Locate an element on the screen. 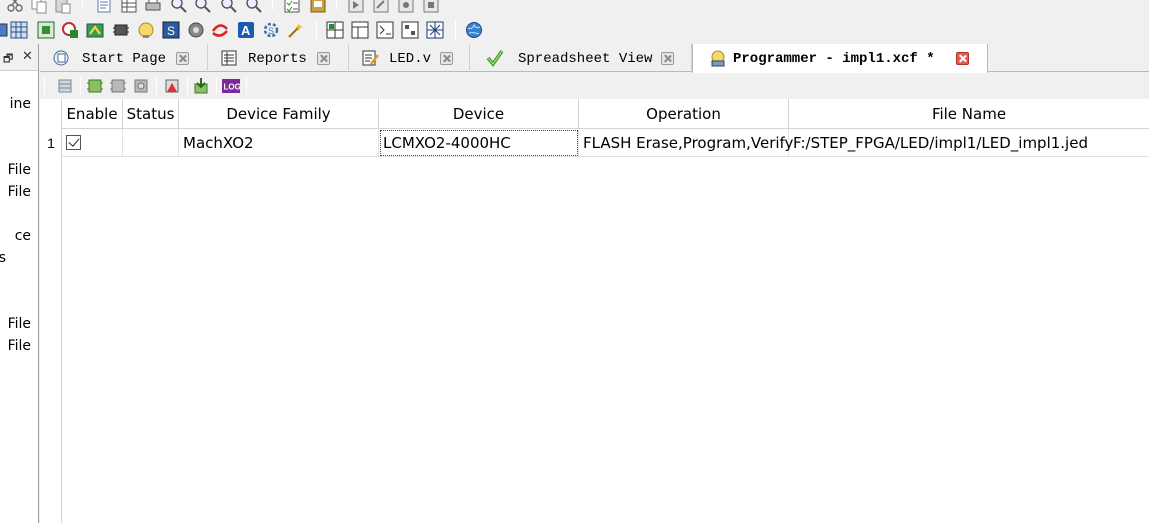 This screenshot has height=523, width=1149. web-icon is located at coordinates (474, 30).